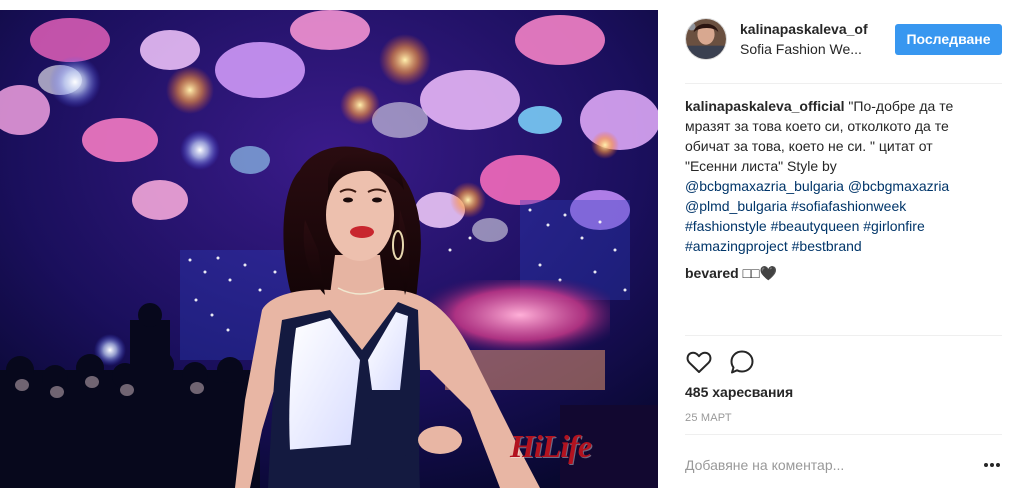 The width and height of the screenshot is (1024, 497). Describe the element at coordinates (764, 186) in the screenshot. I see `mention-link: @bcbgmaxazria_bulgaria` at that location.